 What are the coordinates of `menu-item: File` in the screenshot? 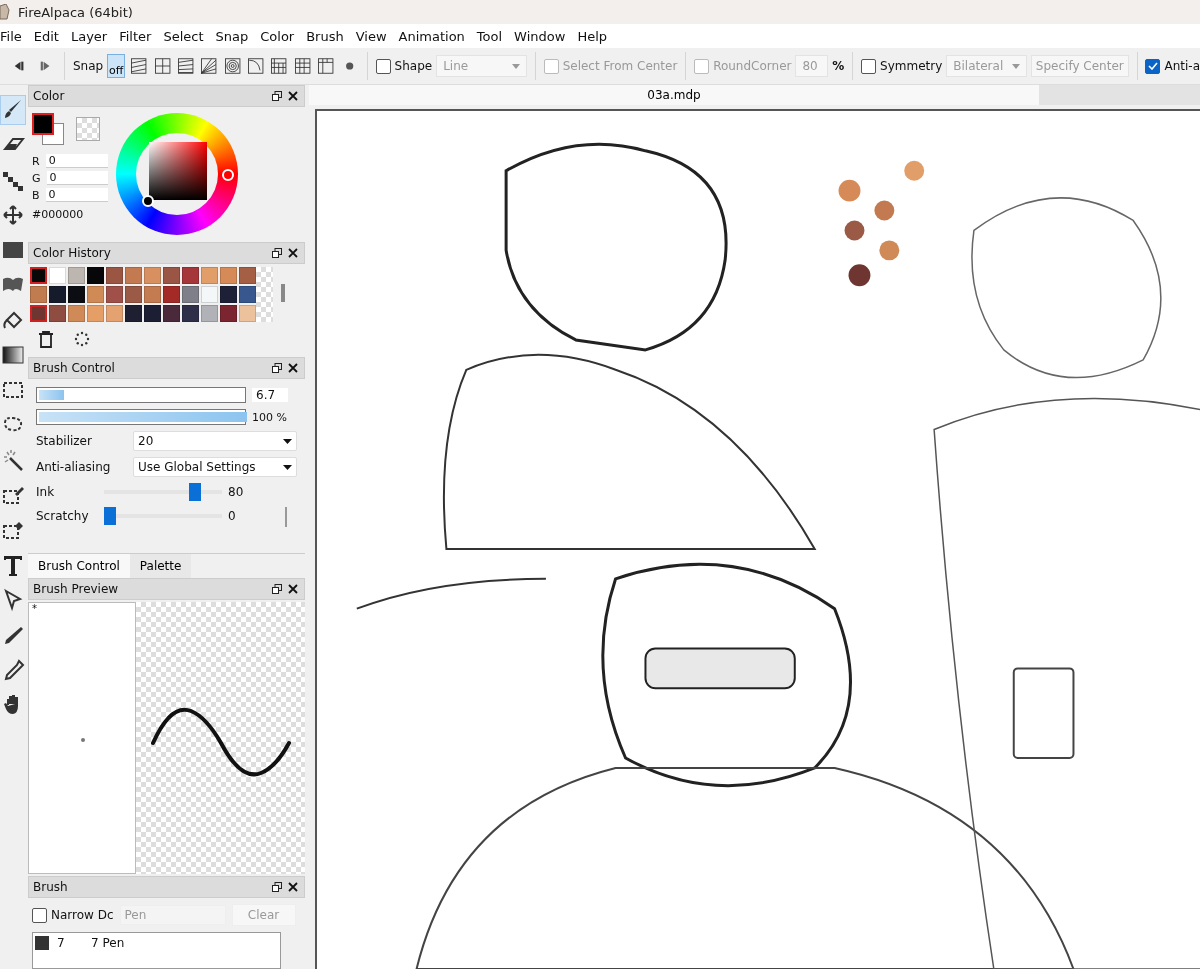 It's located at (15, 36).